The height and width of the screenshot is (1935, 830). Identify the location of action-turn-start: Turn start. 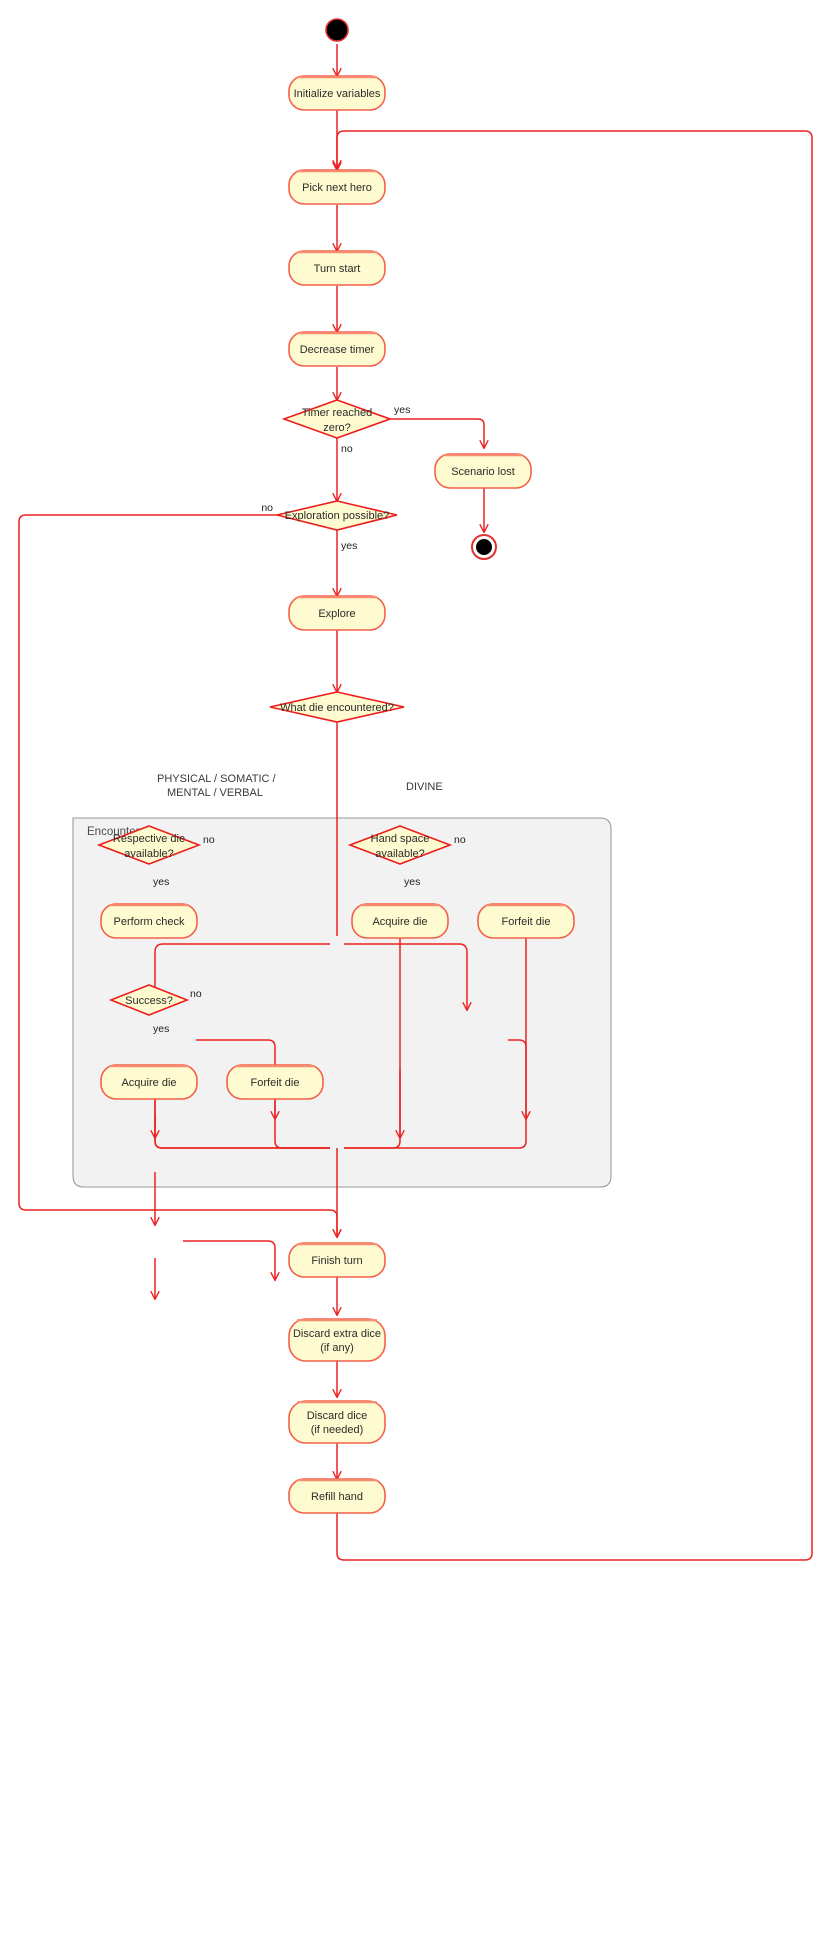
(337, 268).